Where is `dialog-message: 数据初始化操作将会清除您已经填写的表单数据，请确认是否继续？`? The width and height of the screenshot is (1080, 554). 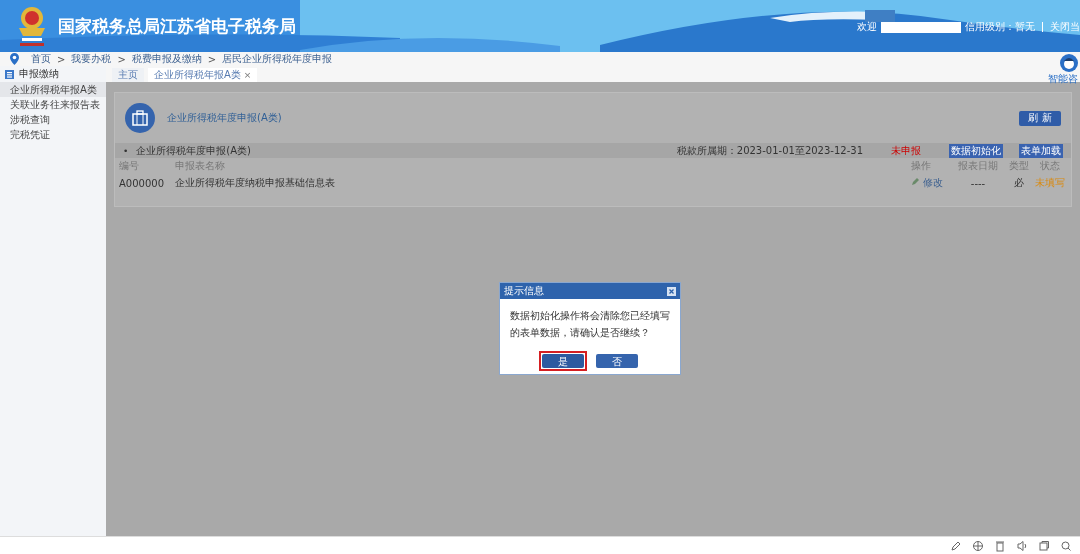 dialog-message: 数据初始化操作将会清除您已经填写的表单数据，请确认是否继续？ is located at coordinates (590, 324).